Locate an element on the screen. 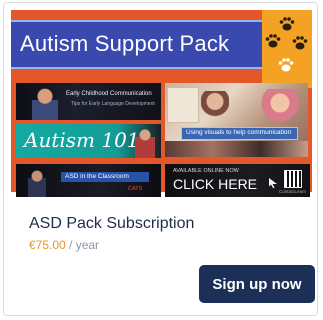  thumbnail-asd-classroom: ASD in the Classroom CATS is located at coordinates (88, 180).